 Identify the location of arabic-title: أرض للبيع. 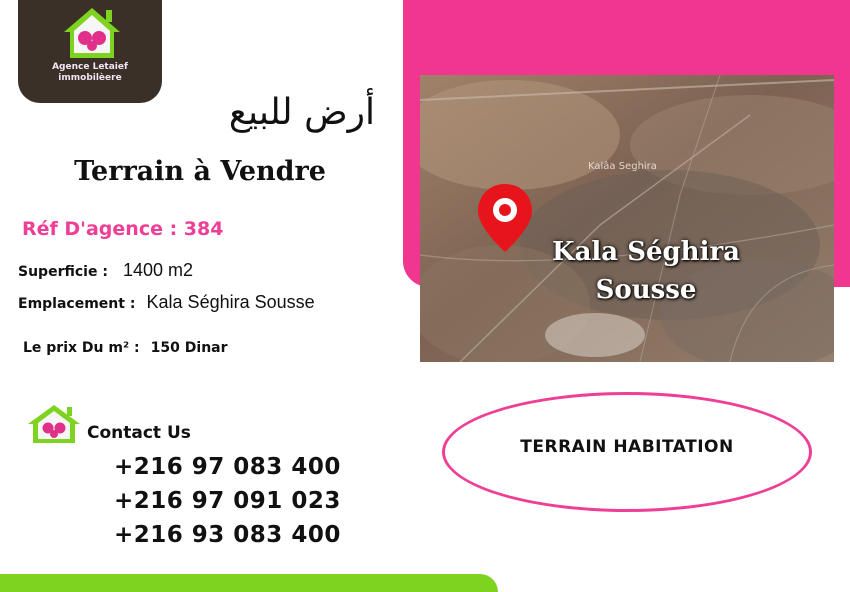
(301, 112).